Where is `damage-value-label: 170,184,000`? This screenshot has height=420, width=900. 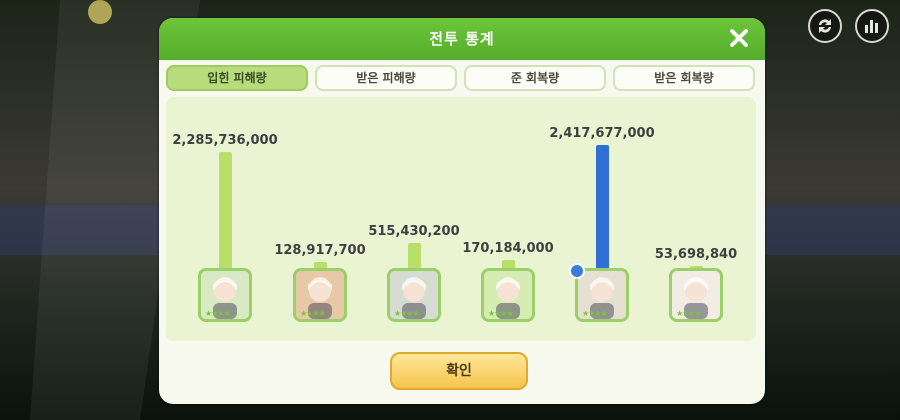
damage-value-label: 170,184,000 is located at coordinates (508, 249).